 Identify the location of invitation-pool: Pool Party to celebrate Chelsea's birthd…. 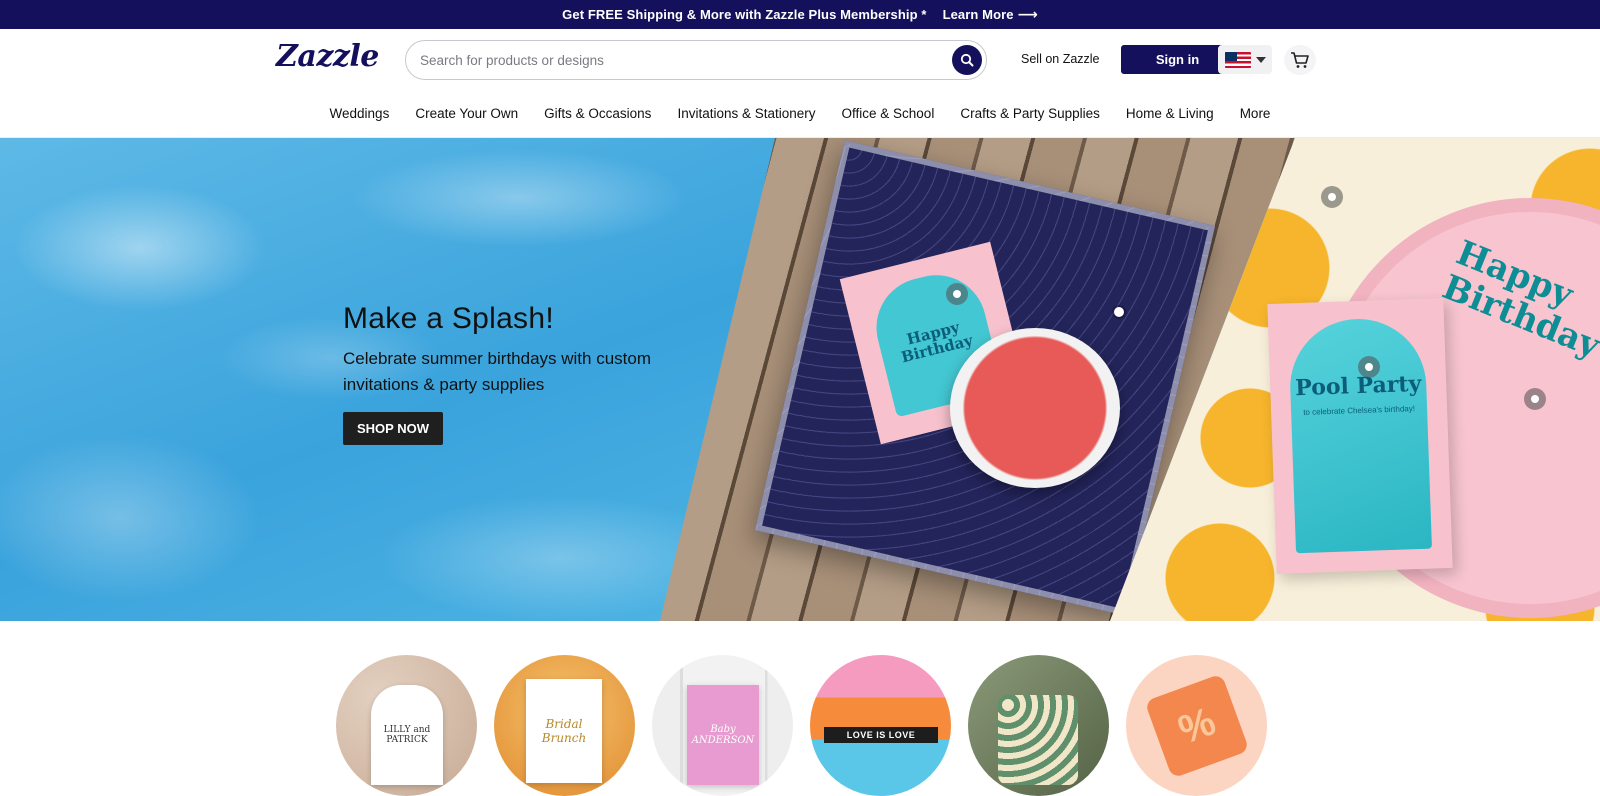
(1359, 435).